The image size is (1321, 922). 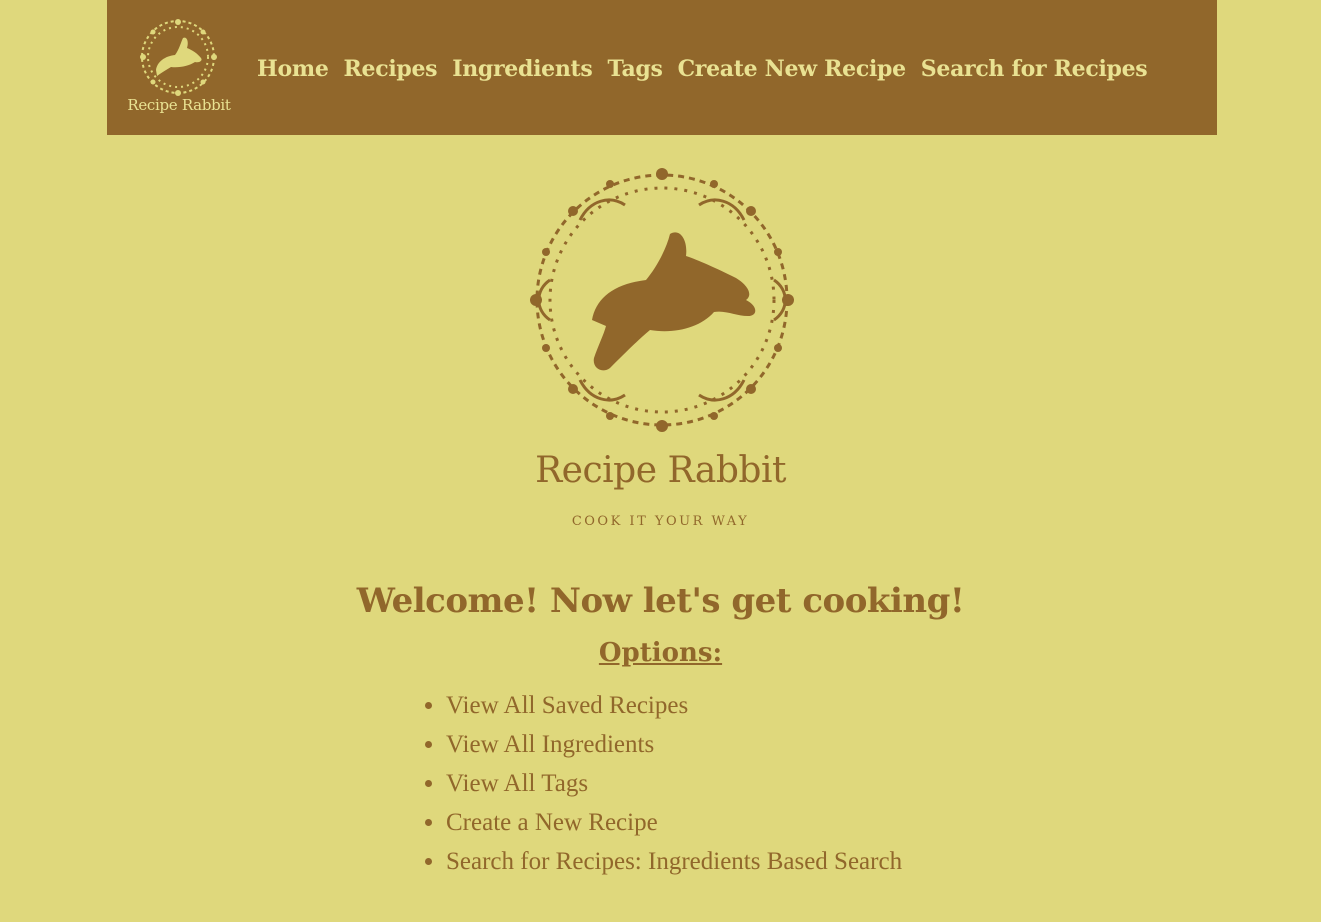 What do you see at coordinates (792, 69) in the screenshot?
I see `nav-link-create-new-recipe: Create New Recipe` at bounding box center [792, 69].